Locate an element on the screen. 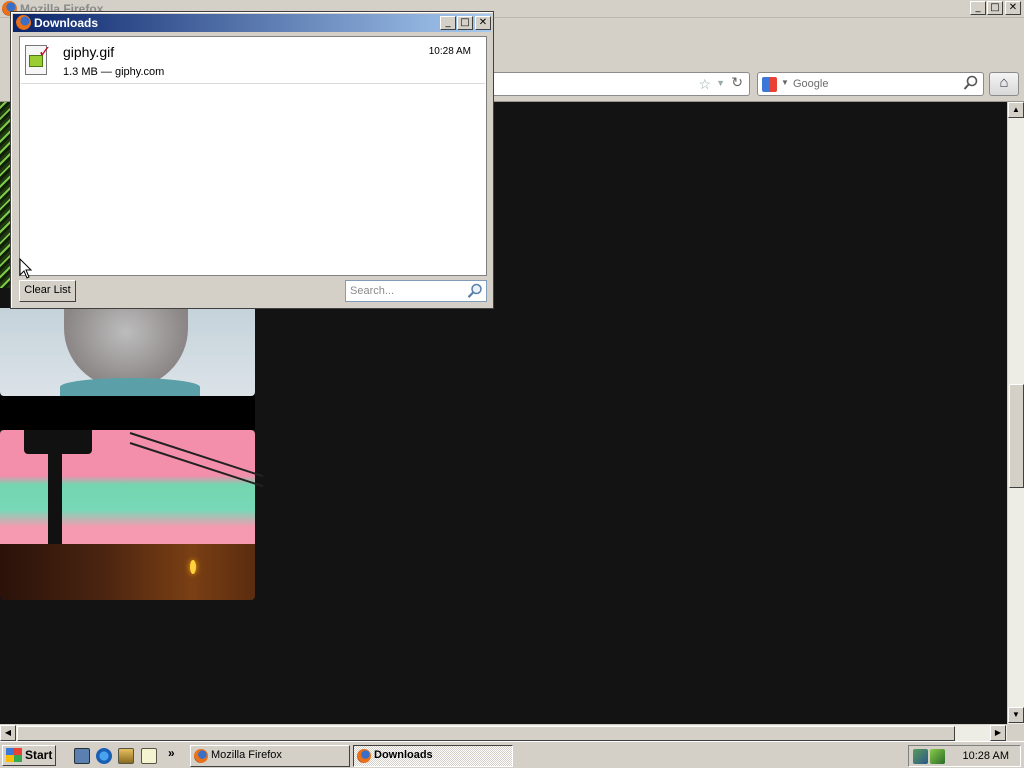 Image resolution: width=1024 pixels, height=768 pixels. vertical-scrollbar: ▲ ▼ is located at coordinates (1015, 413).